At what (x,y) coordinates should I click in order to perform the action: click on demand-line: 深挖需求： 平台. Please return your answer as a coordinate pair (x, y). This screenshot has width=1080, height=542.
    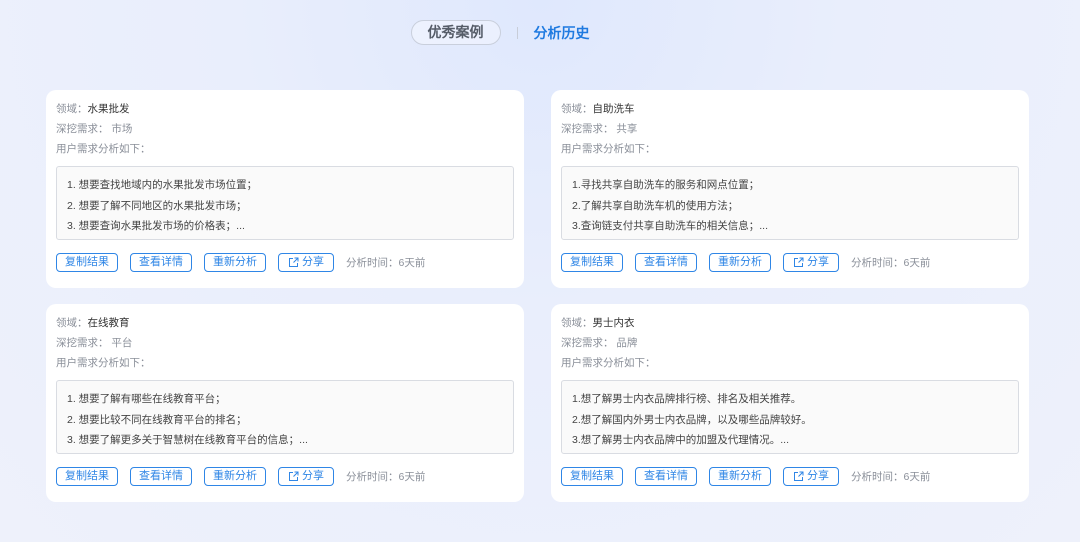
    Looking at the image, I should click on (94, 342).